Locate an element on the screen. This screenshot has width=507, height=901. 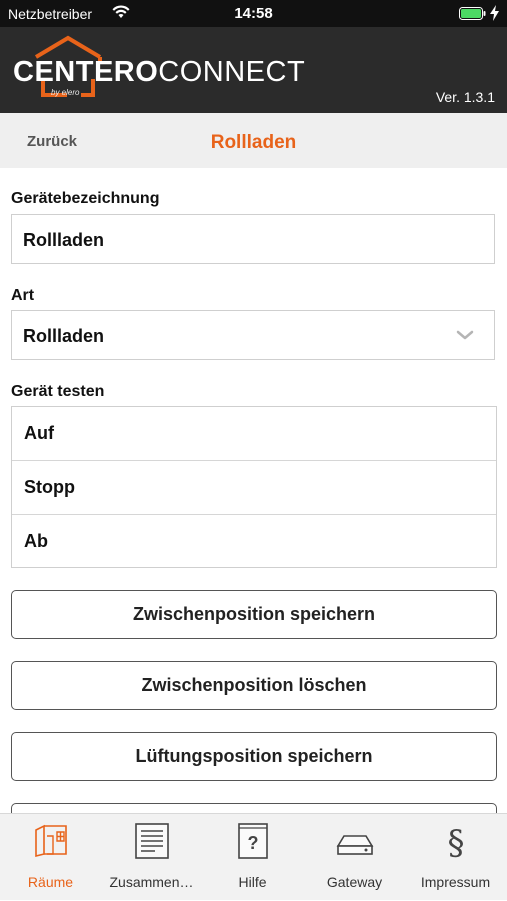
status-bar: Netzbetreiber 14:58 is located at coordinates (253, 13).